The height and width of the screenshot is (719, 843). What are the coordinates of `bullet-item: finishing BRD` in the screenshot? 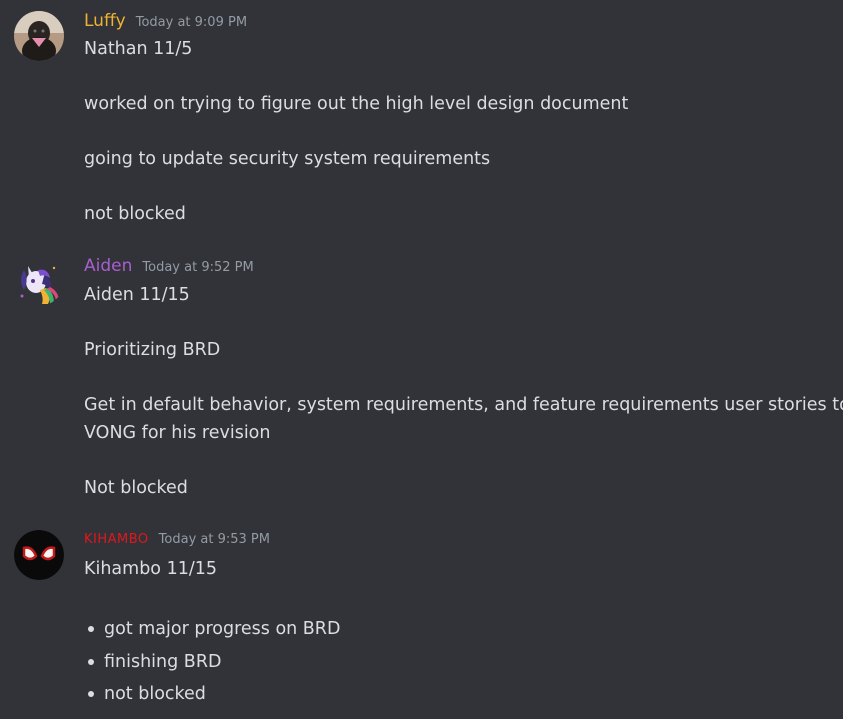 It's located at (163, 662).